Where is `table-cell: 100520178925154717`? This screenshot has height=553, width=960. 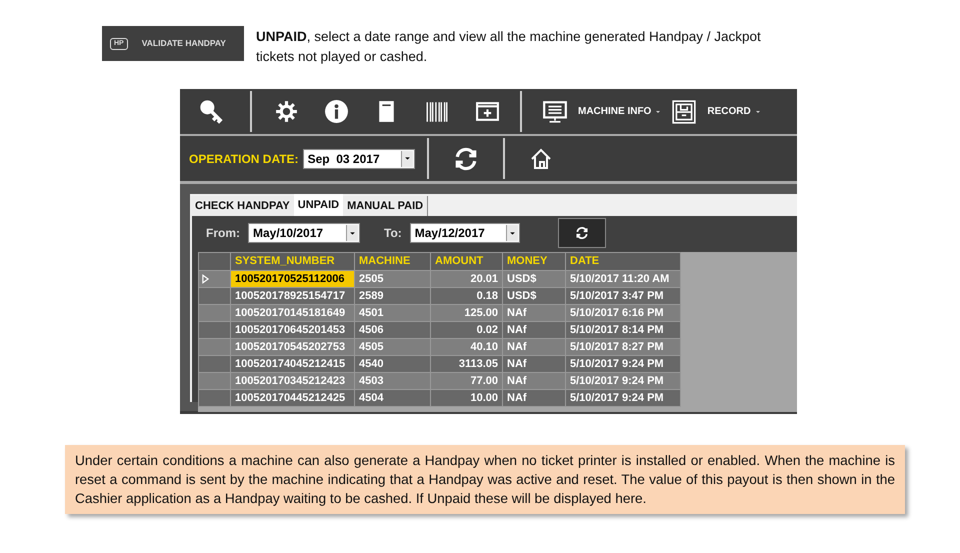 table-cell: 100520178925154717 is located at coordinates (292, 296).